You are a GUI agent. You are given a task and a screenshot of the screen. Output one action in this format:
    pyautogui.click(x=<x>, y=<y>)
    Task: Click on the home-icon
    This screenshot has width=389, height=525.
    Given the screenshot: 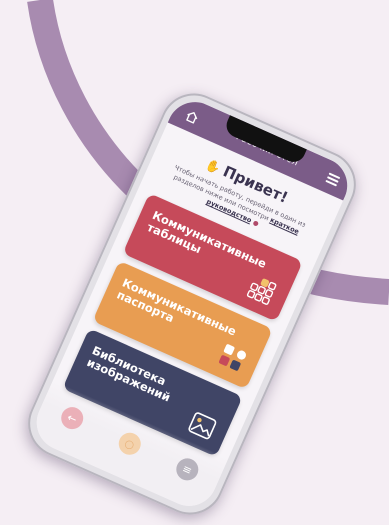 What is the action you would take?
    pyautogui.click(x=192, y=117)
    